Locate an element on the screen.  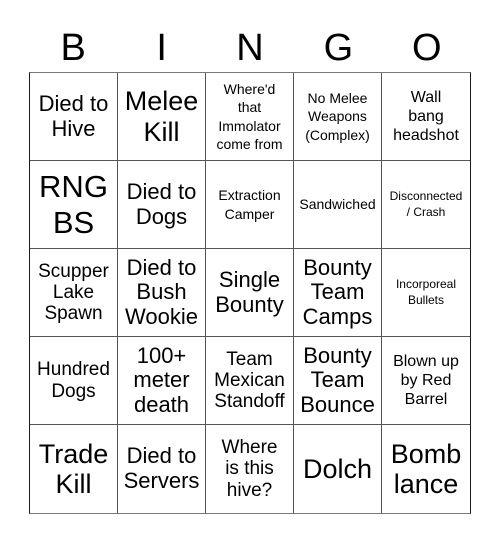
bingo-cell-text: Trade Kill is located at coordinates (73, 469).